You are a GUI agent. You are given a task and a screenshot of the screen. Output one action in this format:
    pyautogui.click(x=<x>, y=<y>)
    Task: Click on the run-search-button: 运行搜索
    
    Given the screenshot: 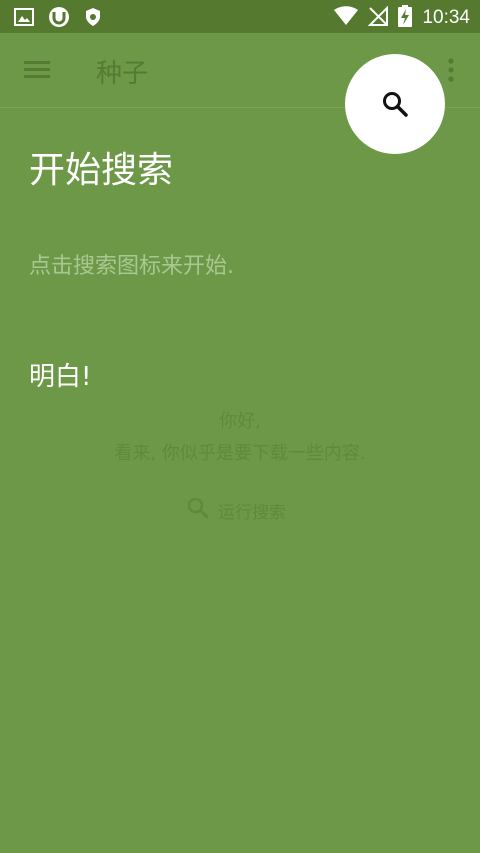 What is the action you would take?
    pyautogui.click(x=236, y=510)
    